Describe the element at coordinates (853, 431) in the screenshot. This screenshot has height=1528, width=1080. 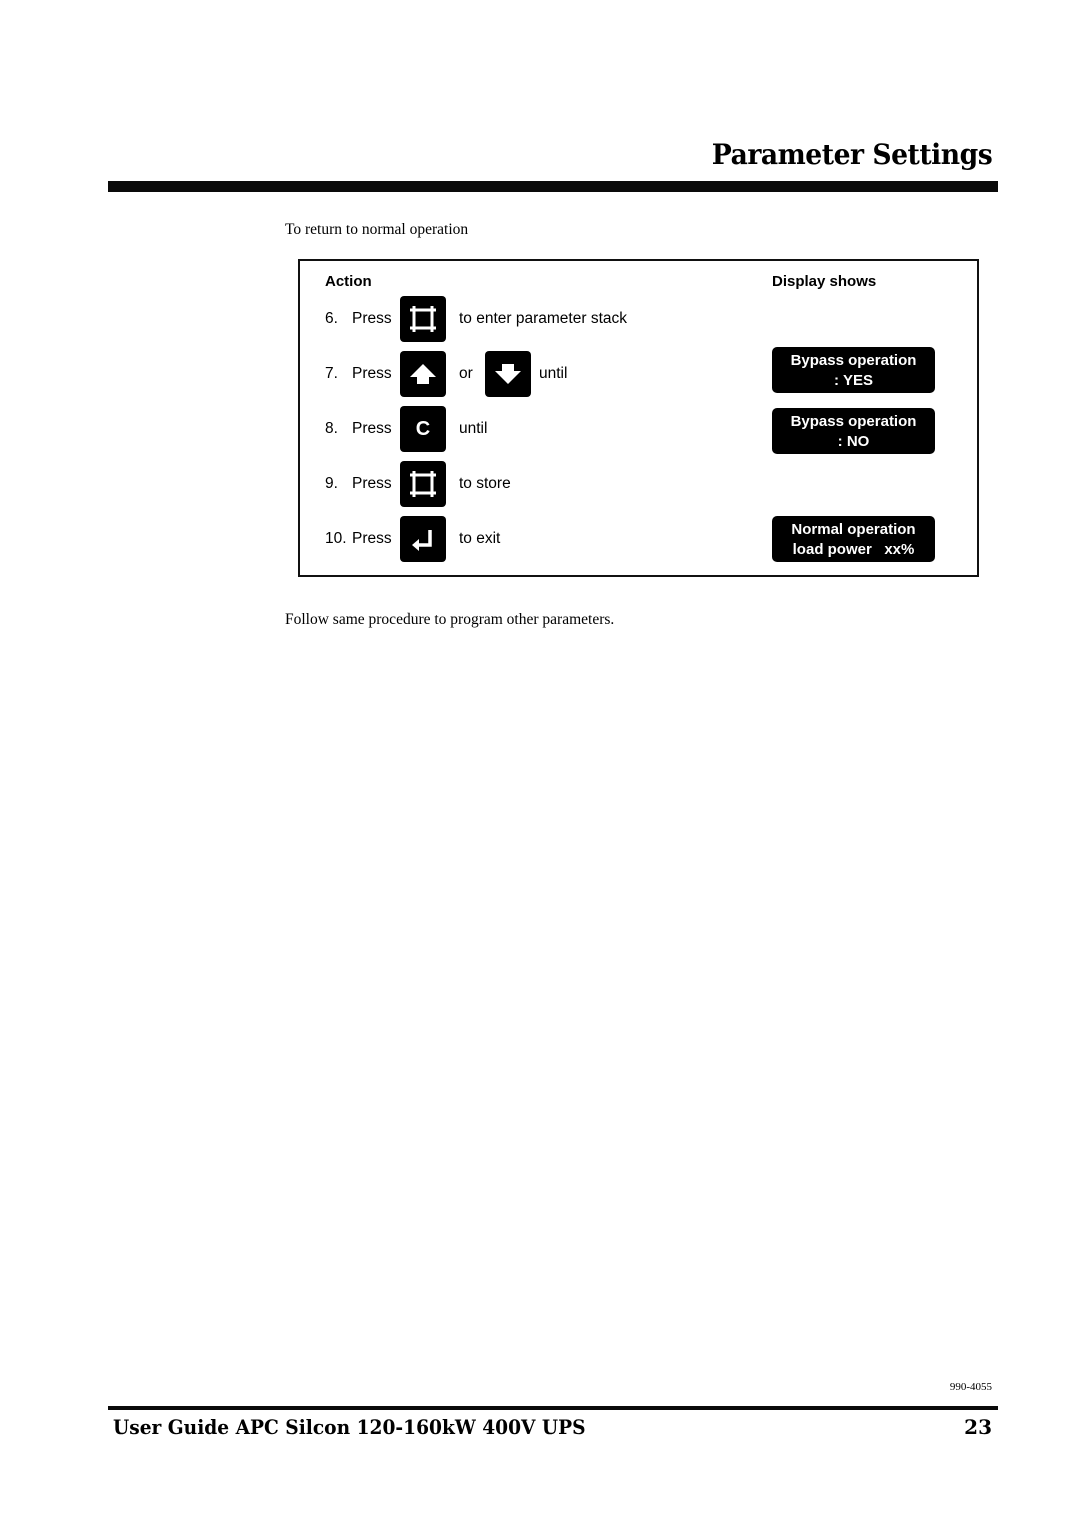
I see `lcd-display-bypass-no: Bypass operation : NO` at that location.